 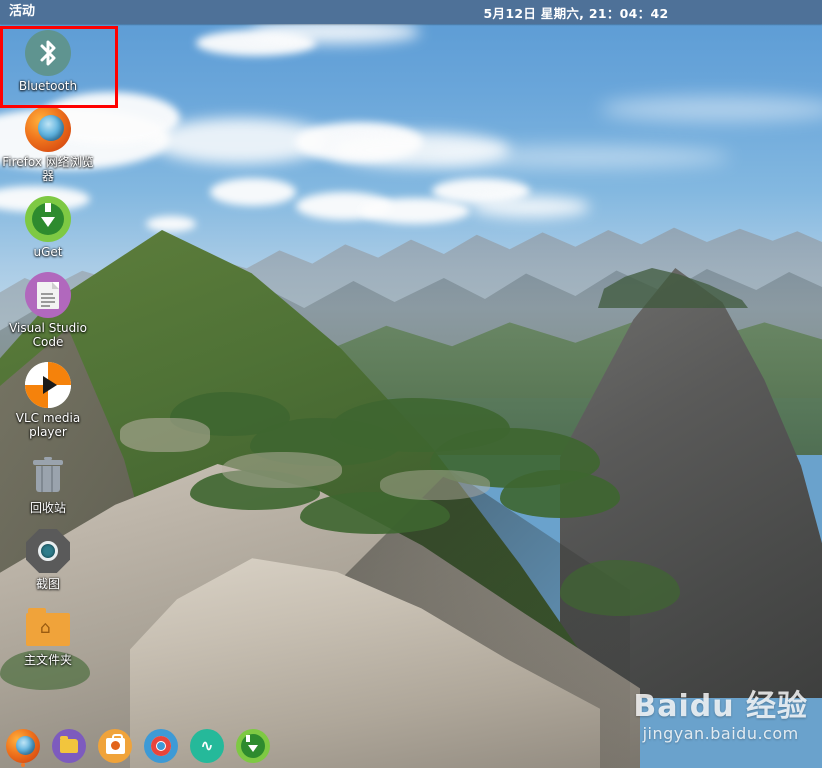 I want to click on dock-item-firefox, so click(x=23, y=748).